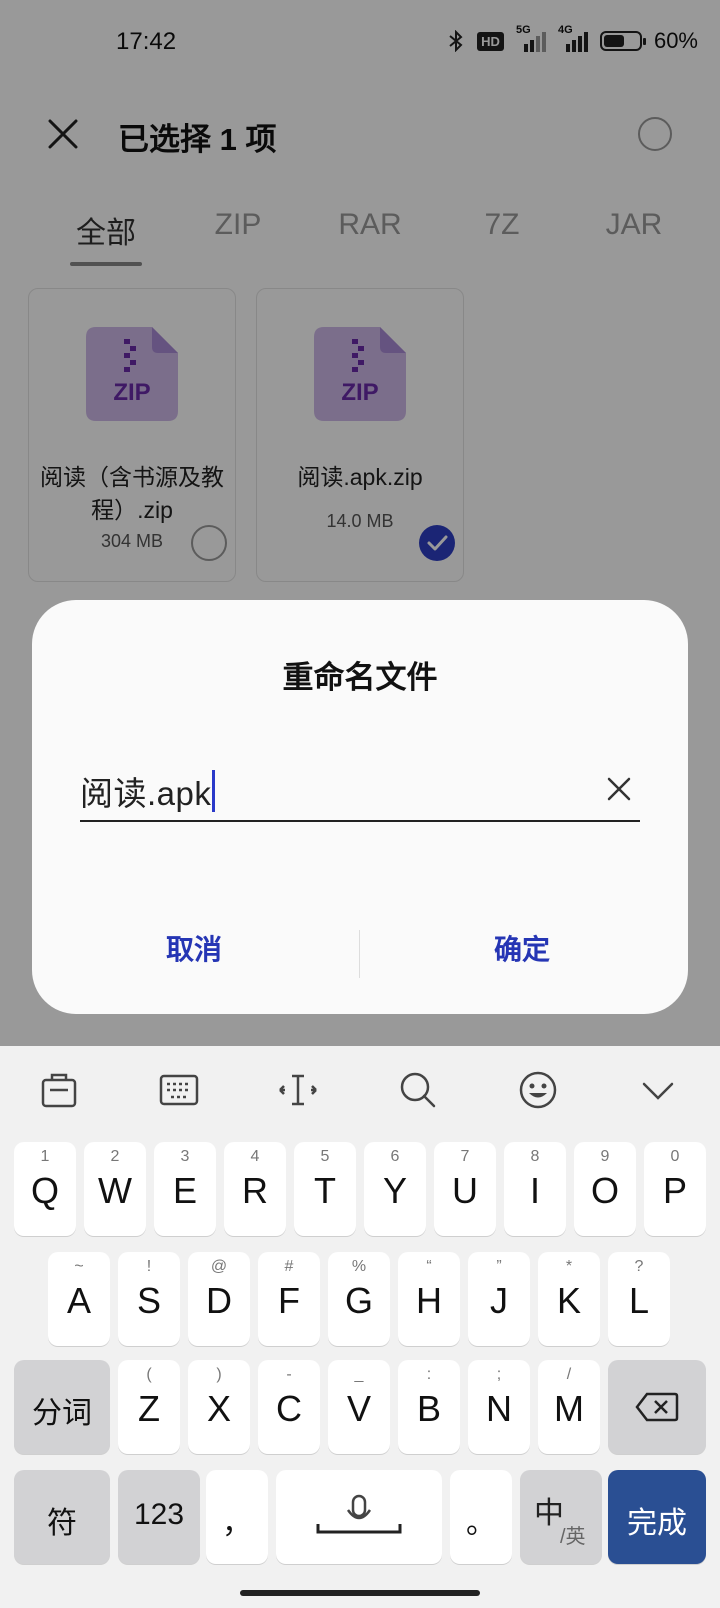  I want to click on key-secondary-label: 5, so click(325, 1156).